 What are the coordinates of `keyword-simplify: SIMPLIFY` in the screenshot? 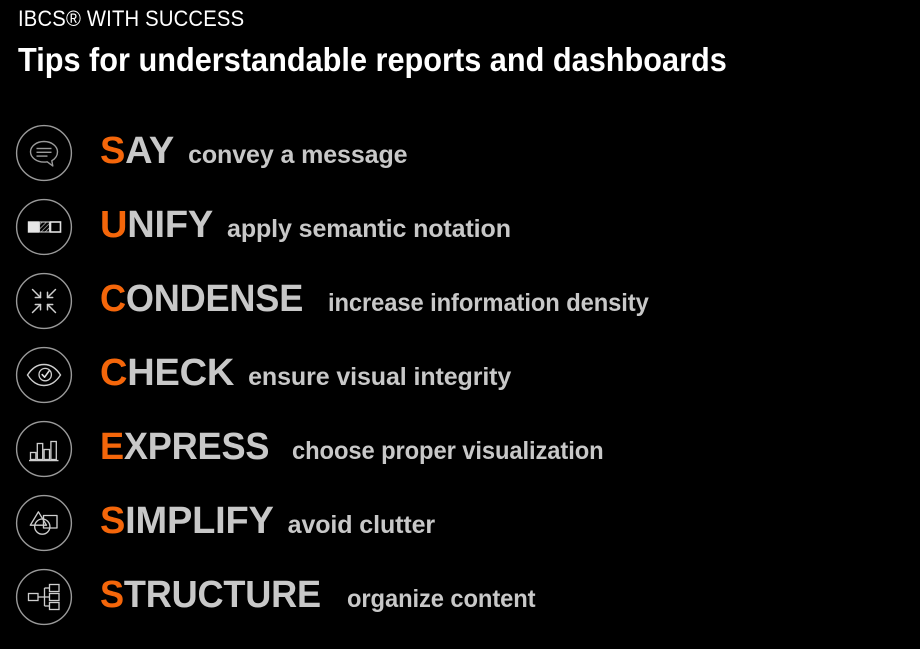 It's located at (187, 521).